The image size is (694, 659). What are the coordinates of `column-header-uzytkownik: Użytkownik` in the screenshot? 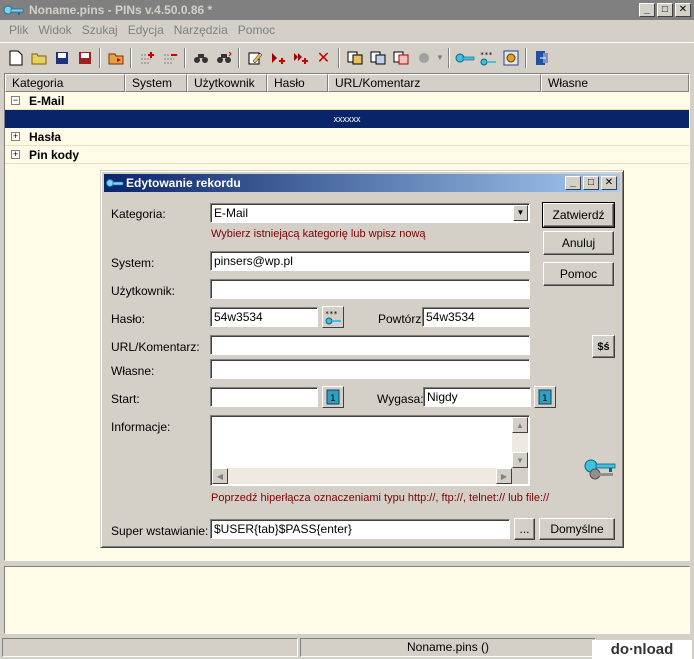 It's located at (227, 83).